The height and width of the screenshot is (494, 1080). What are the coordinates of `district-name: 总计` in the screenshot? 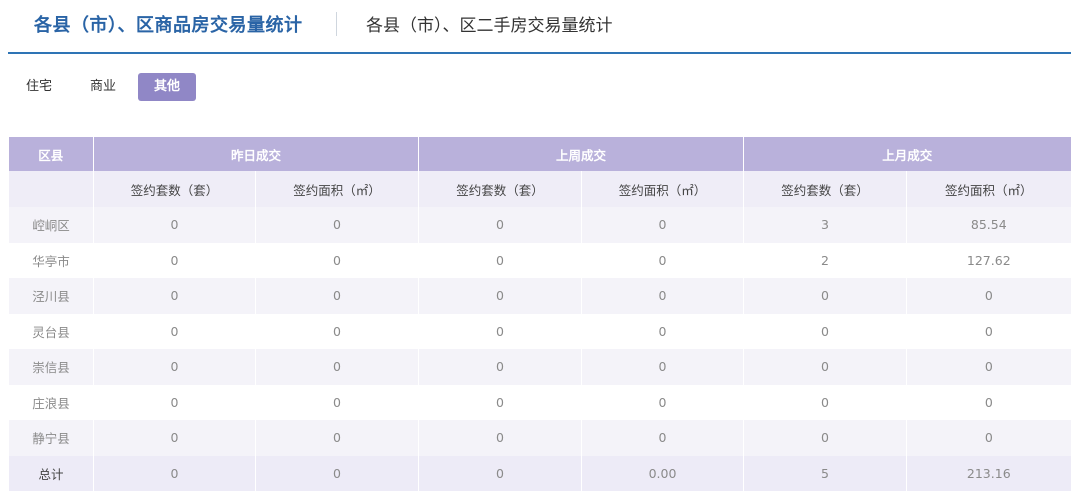 It's located at (51, 473).